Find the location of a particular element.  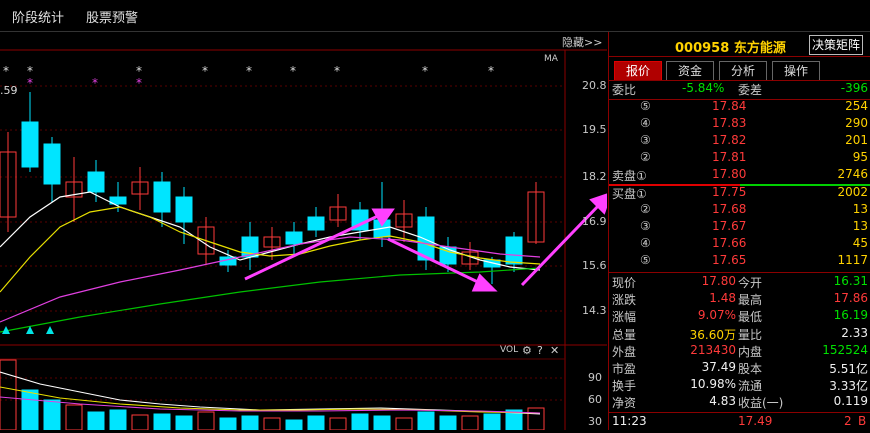

ma-label: MA is located at coordinates (551, 59).